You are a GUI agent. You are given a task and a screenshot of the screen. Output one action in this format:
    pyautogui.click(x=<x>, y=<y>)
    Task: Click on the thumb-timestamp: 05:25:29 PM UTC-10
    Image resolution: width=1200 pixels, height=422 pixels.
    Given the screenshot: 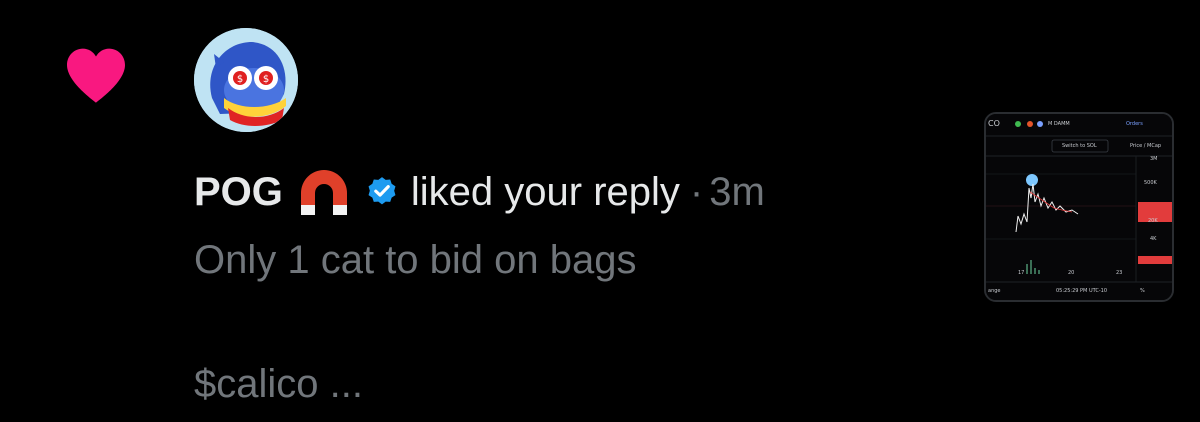 What is the action you would take?
    pyautogui.click(x=1082, y=291)
    